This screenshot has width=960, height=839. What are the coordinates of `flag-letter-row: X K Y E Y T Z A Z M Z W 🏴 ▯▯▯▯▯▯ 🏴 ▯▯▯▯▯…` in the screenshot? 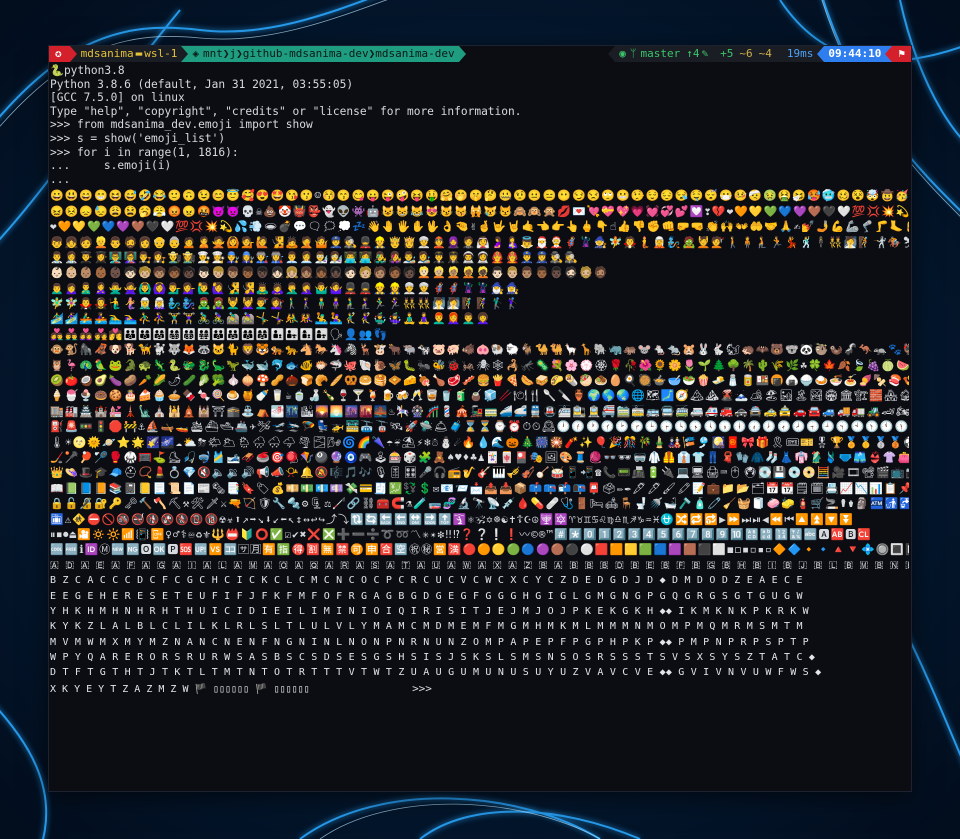 It's located at (180, 689).